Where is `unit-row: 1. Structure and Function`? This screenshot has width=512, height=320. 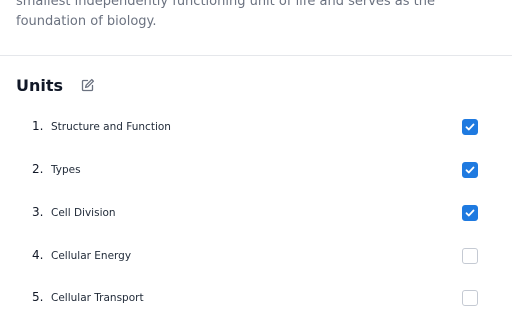
unit-row: 1. Structure and Function is located at coordinates (256, 128).